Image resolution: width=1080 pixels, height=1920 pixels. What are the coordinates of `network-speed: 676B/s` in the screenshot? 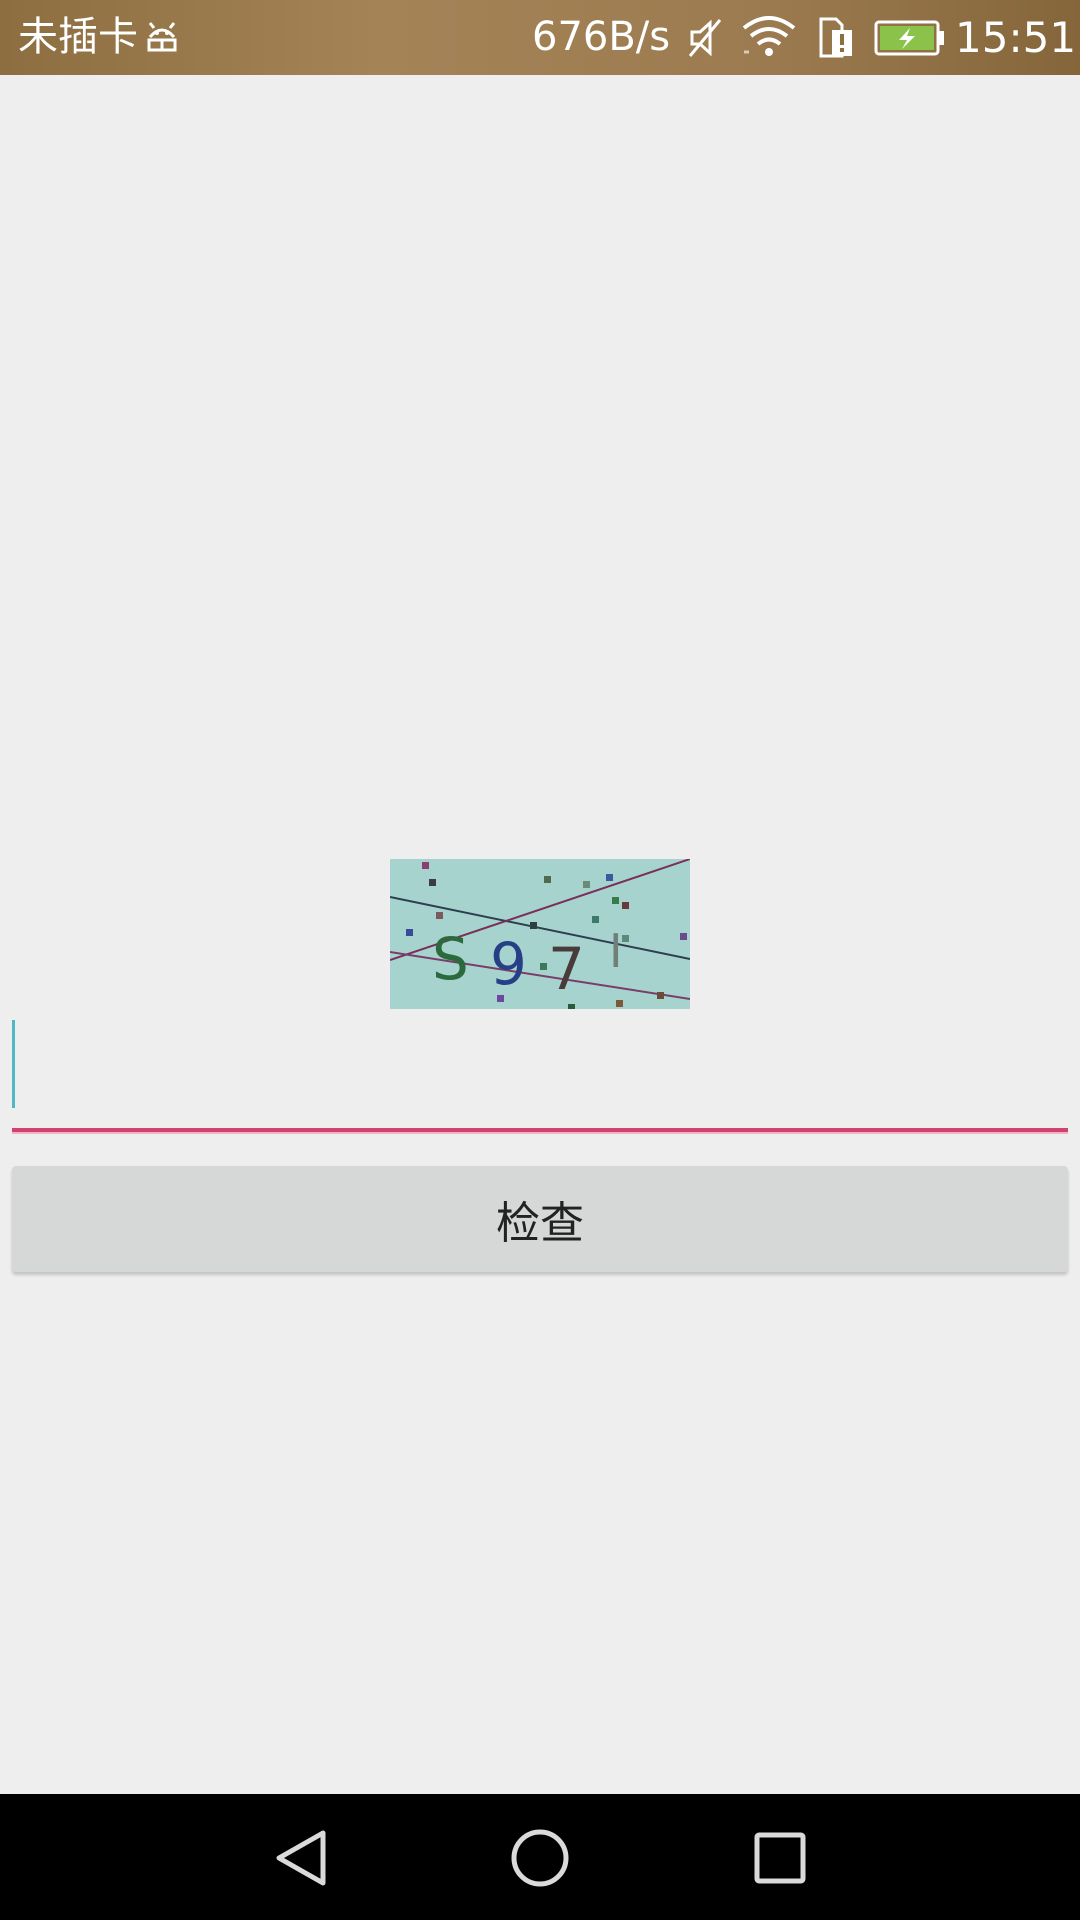 It's located at (601, 37).